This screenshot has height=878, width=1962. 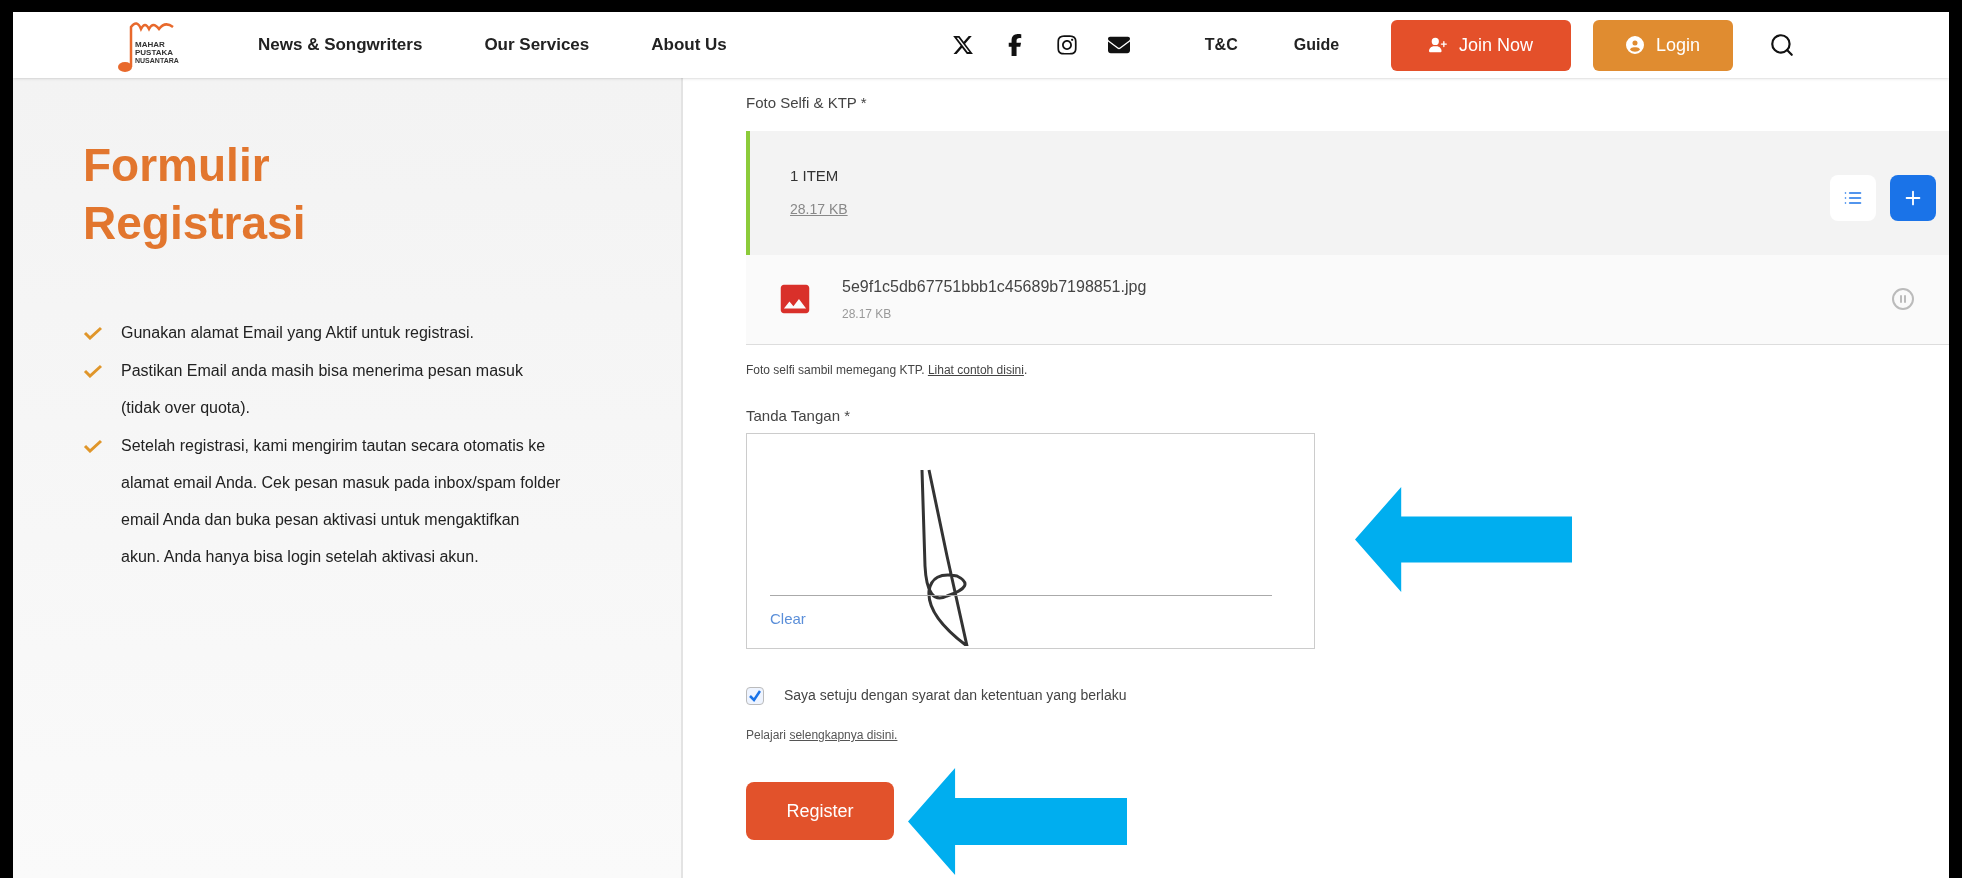 What do you see at coordinates (1438, 45) in the screenshot?
I see `user-plus-icon` at bounding box center [1438, 45].